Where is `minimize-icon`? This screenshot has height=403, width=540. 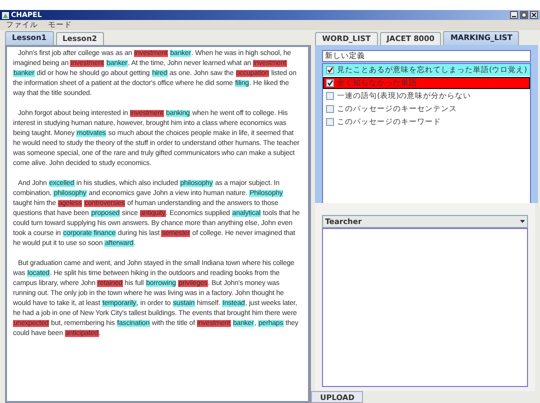
minimize-icon is located at coordinates (514, 15).